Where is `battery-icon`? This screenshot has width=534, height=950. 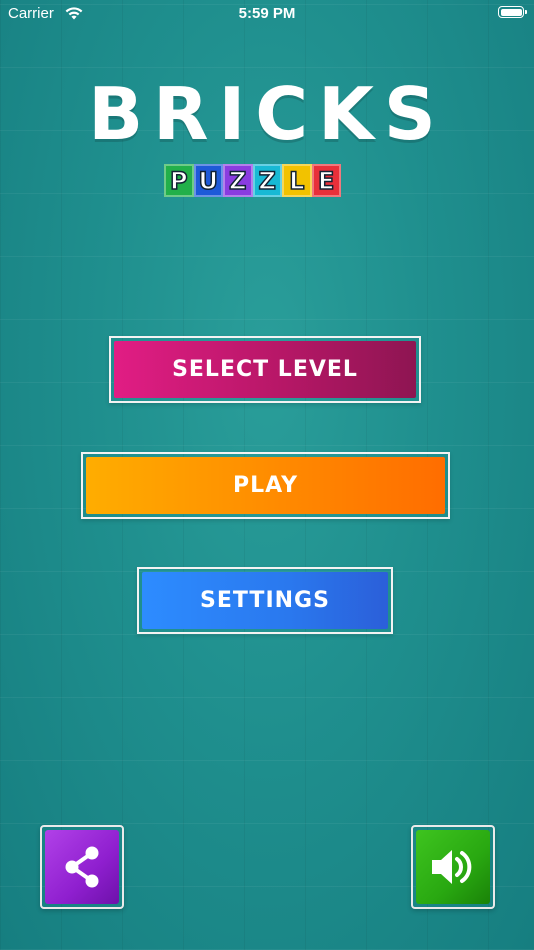 battery-icon is located at coordinates (512, 12).